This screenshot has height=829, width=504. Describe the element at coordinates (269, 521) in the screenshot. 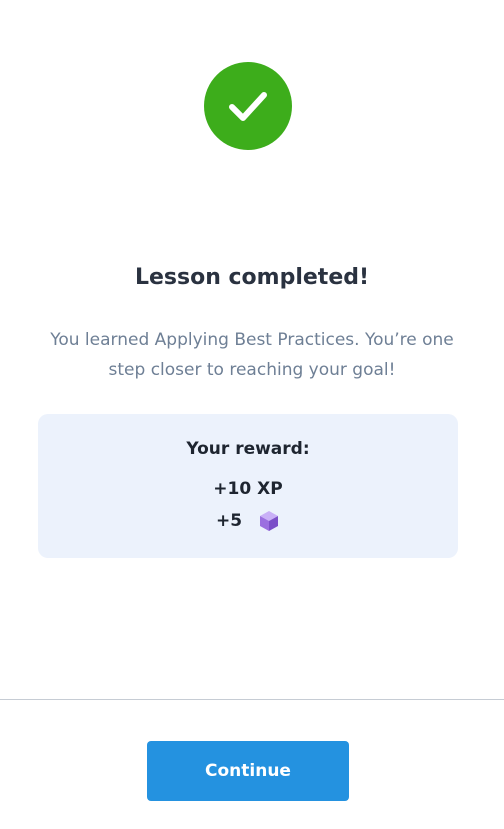

I see `gem-icon` at that location.